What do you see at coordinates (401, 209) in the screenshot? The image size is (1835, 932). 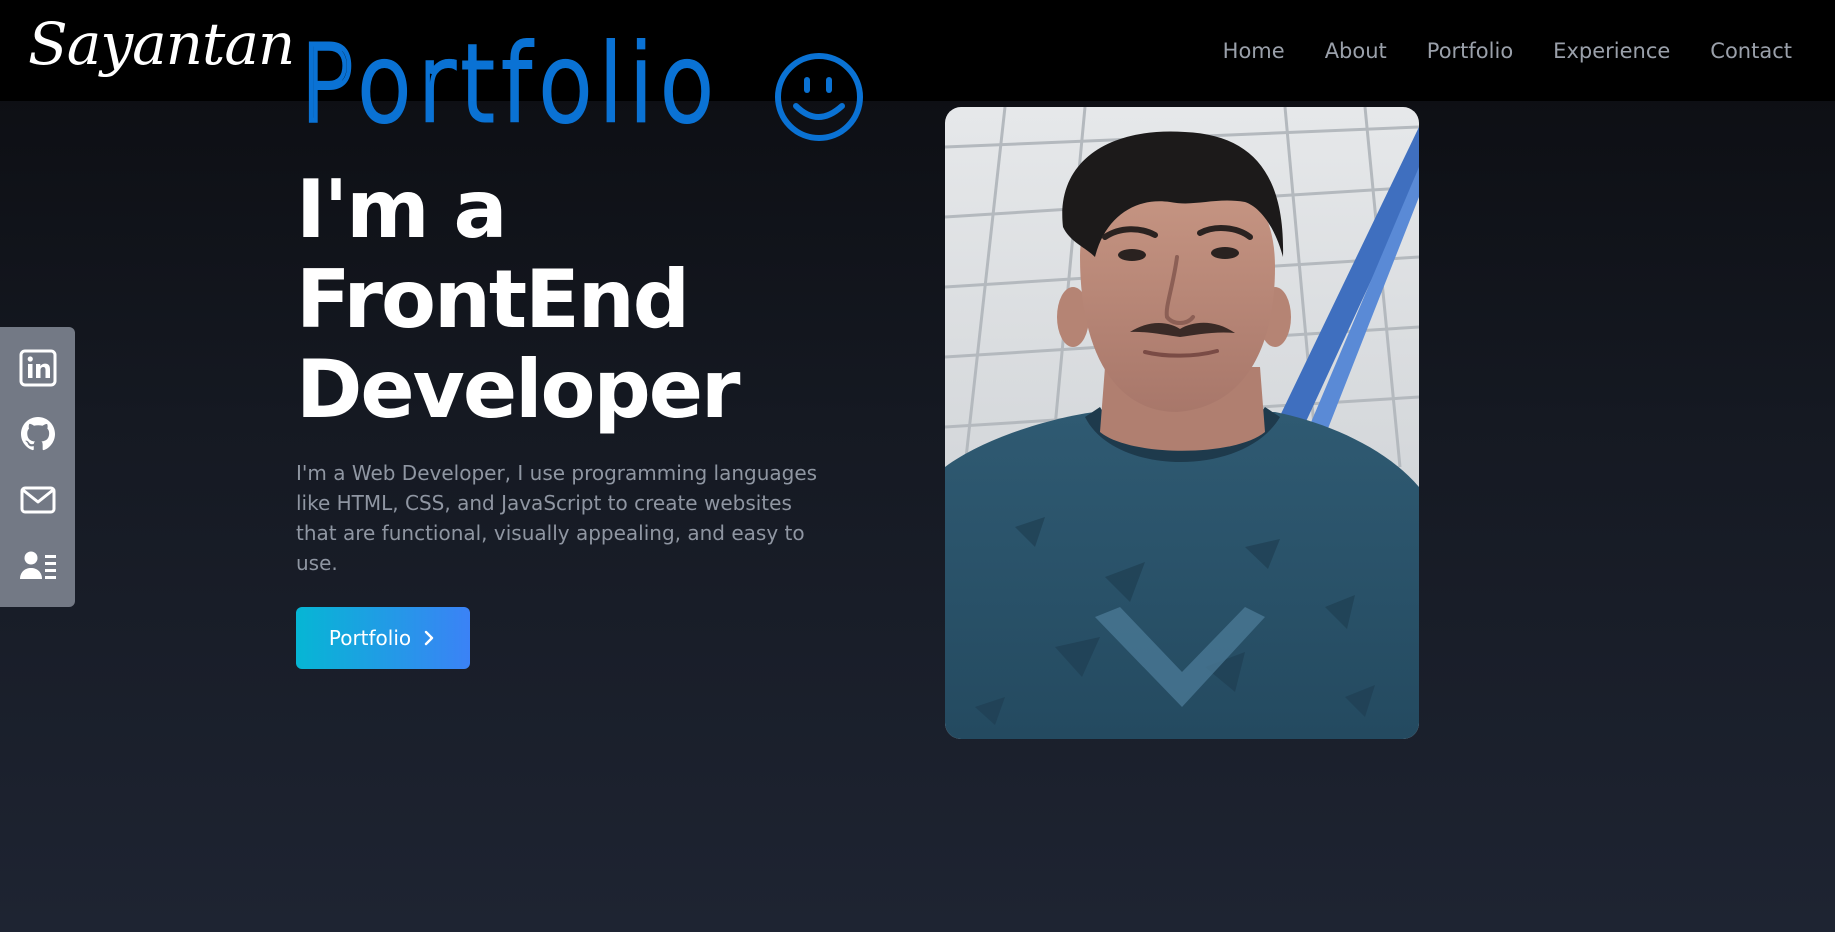 I see `hero-title-line-1: I'm a` at bounding box center [401, 209].